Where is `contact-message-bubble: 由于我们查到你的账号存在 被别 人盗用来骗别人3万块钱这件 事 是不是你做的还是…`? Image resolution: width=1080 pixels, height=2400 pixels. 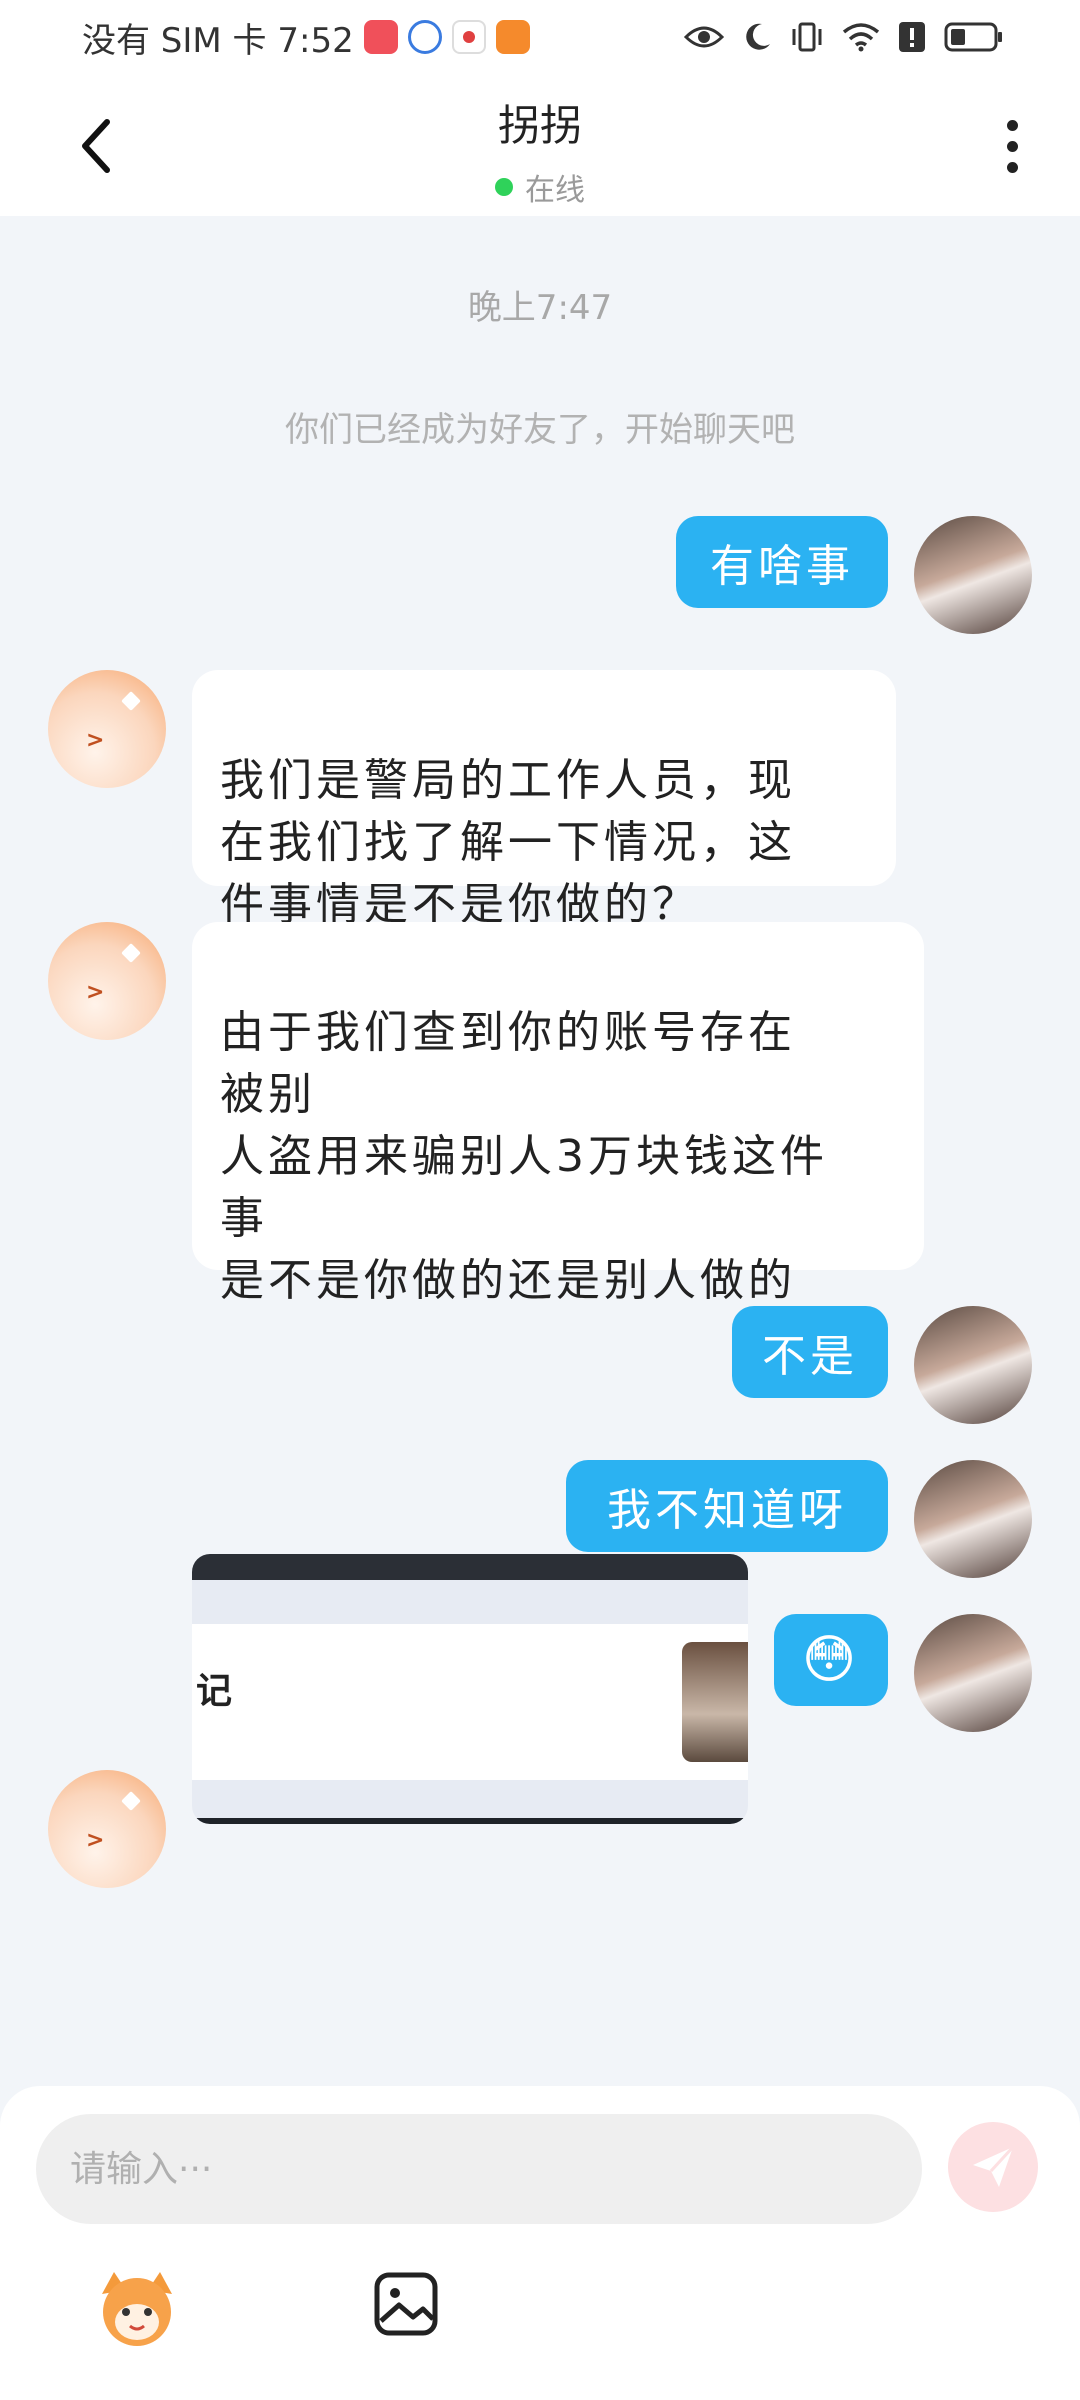
contact-message-bubble: 由于我们查到你的账号存在 被别 人盗用来骗别人3万块钱这件 事 是不是你做的还是… is located at coordinates (558, 1114).